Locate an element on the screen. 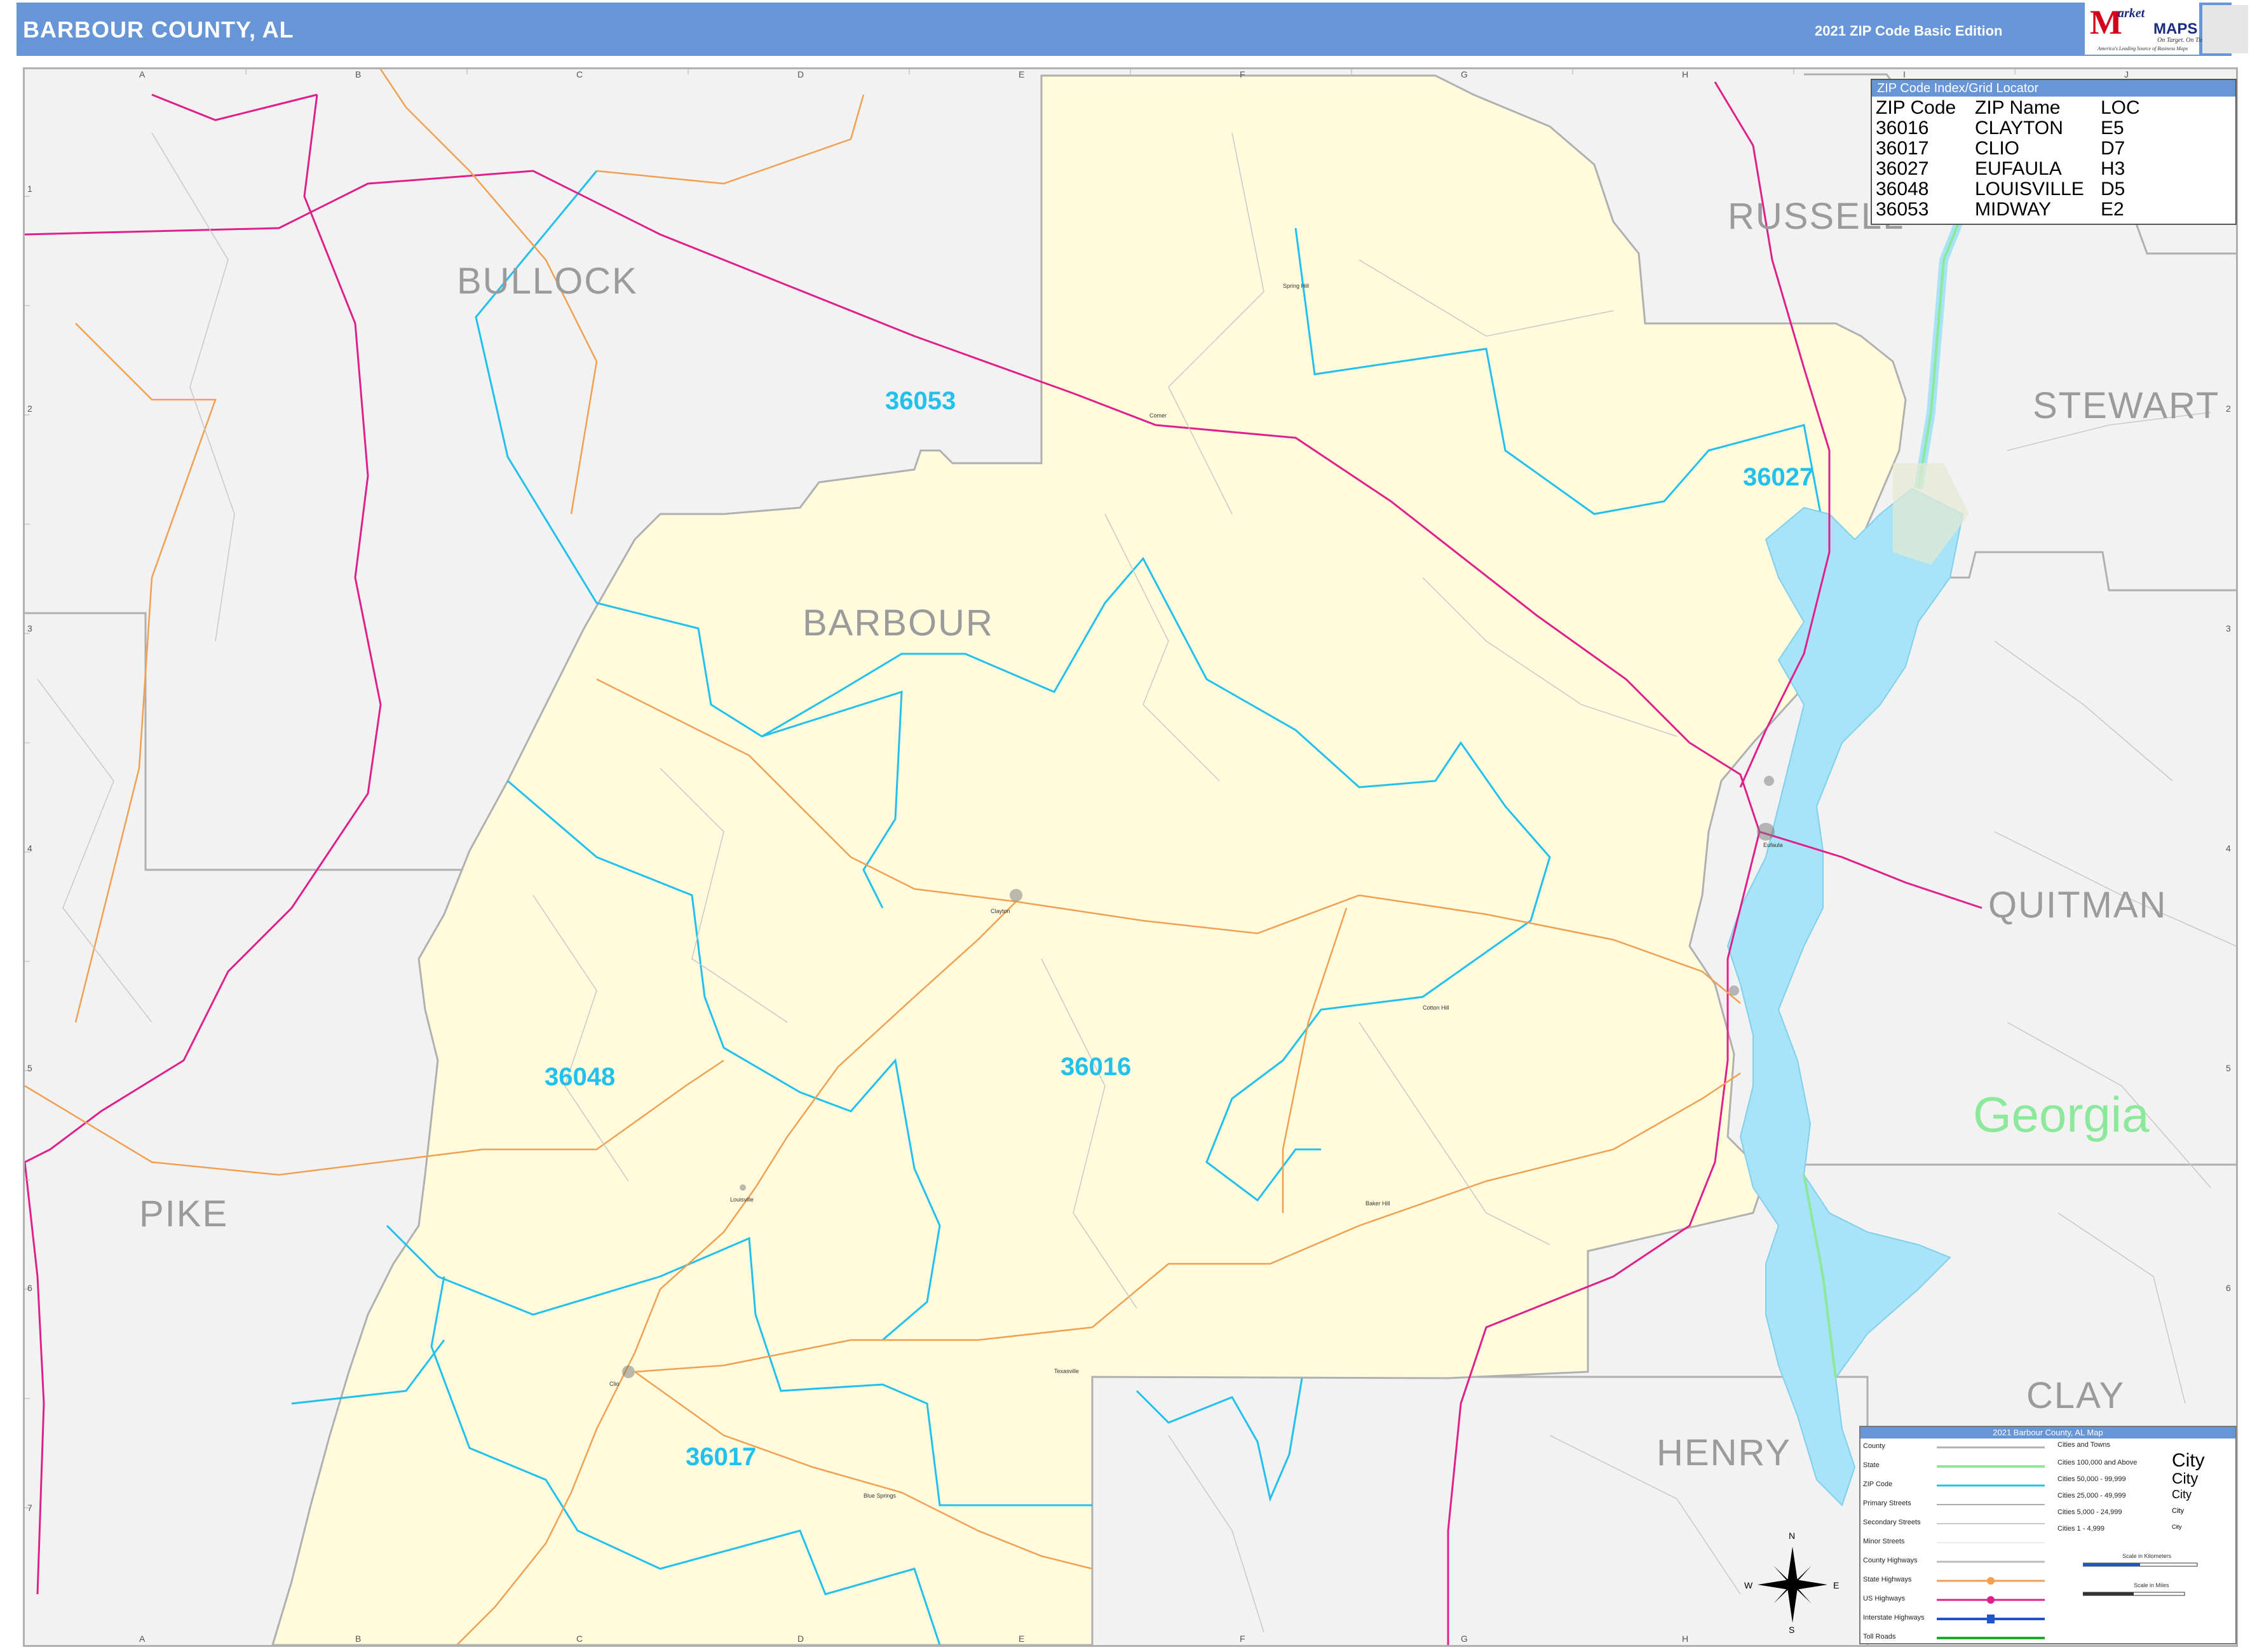 The height and width of the screenshot is (1652, 2250). grid-row-5-right: 5 is located at coordinates (2228, 1068).